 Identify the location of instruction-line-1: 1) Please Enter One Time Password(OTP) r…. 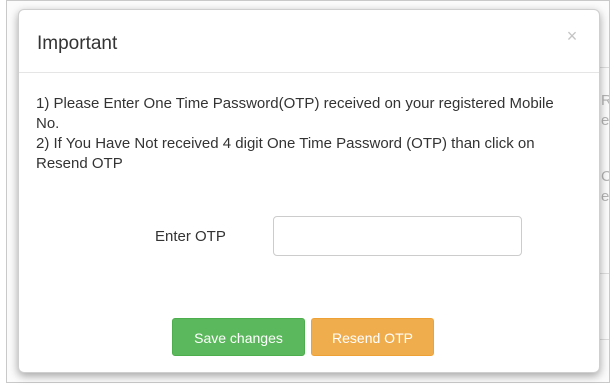
(295, 113).